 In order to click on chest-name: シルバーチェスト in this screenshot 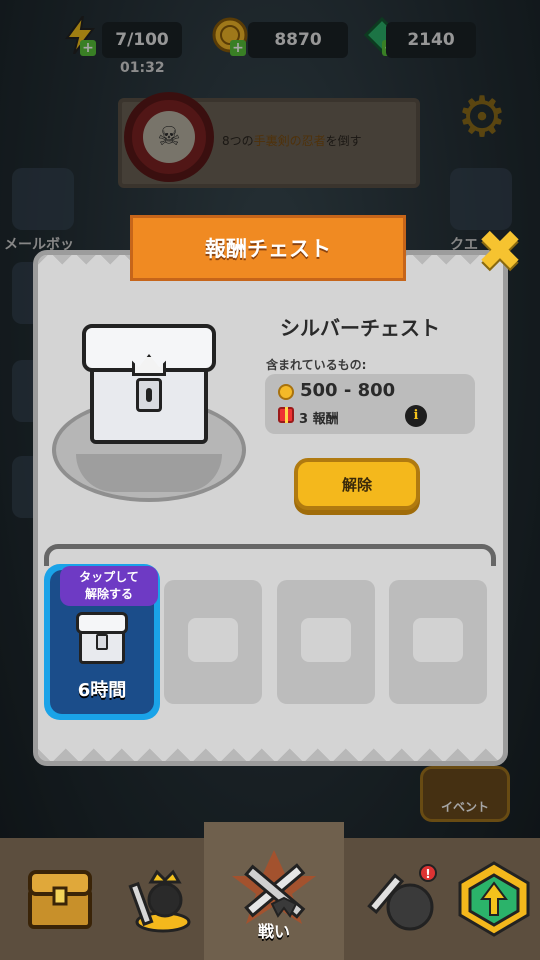, I will do `click(360, 328)`.